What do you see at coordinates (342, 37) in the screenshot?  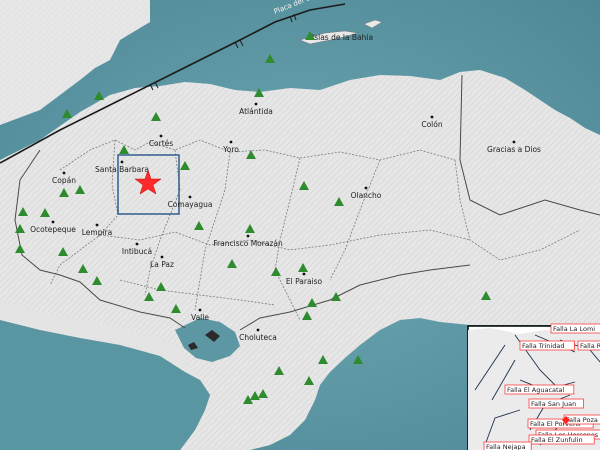 I see `city-label: Islas de la Bahia` at bounding box center [342, 37].